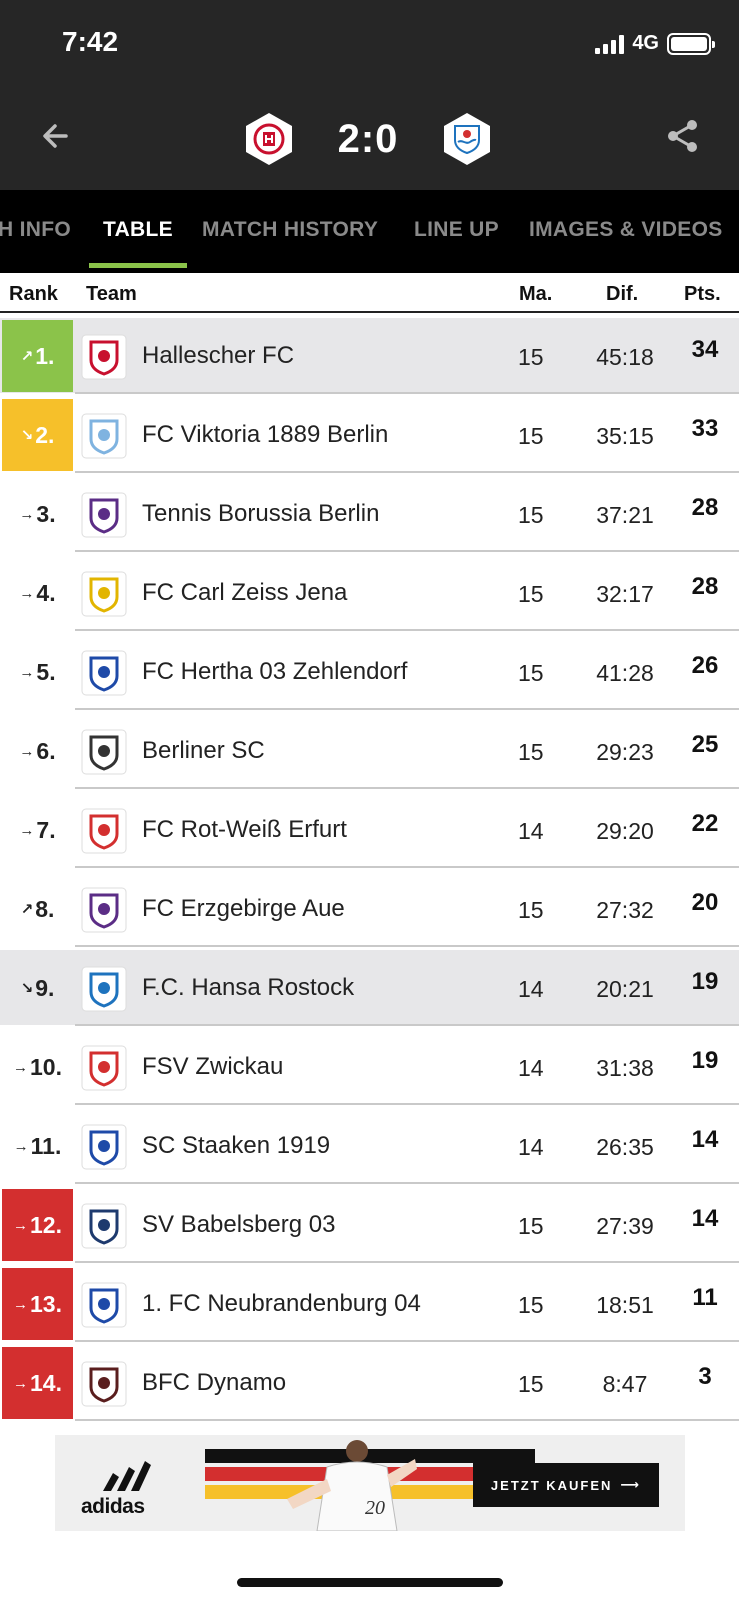 Image resolution: width=739 pixels, height=1600 pixels. Describe the element at coordinates (369, 752) in the screenshot. I see `table-row: → 6. Berliner SC 15 29:23 25` at that location.